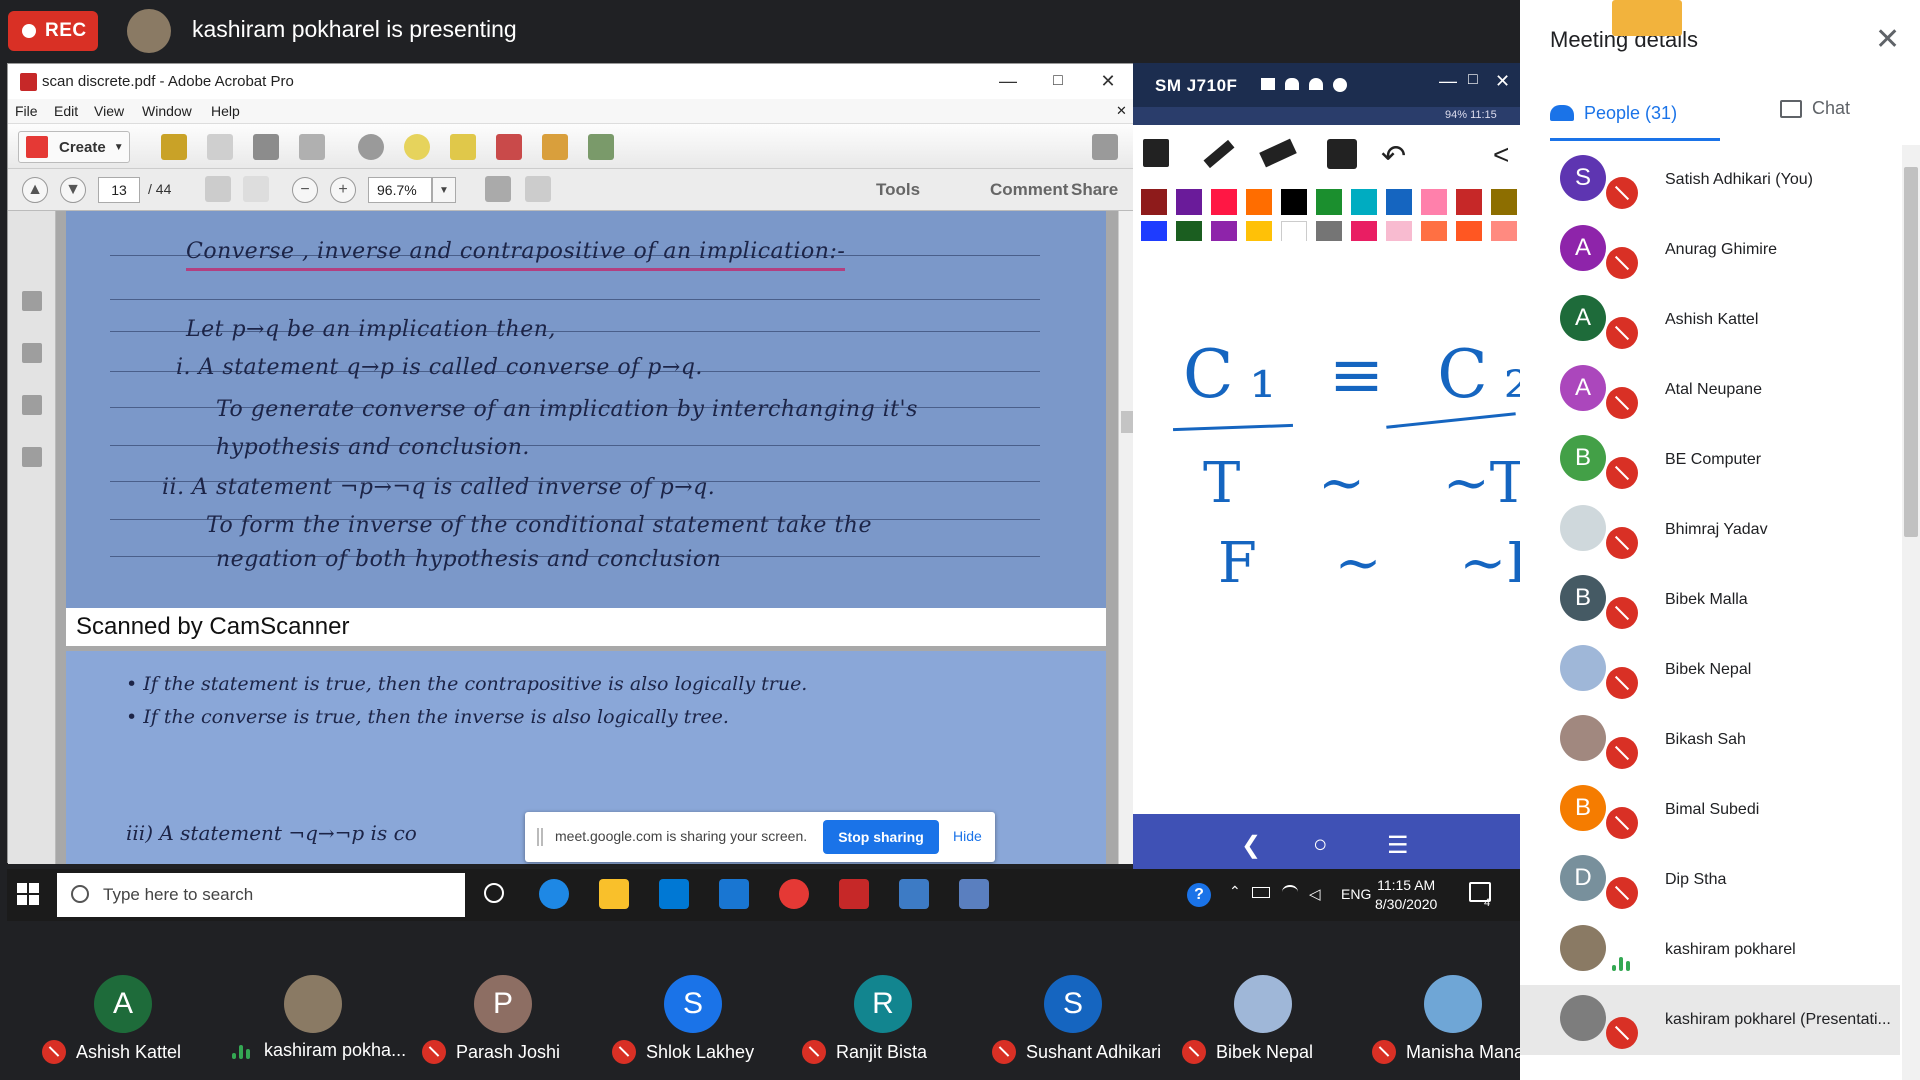  Describe the element at coordinates (794, 894) in the screenshot. I see `chrome-icon` at that location.